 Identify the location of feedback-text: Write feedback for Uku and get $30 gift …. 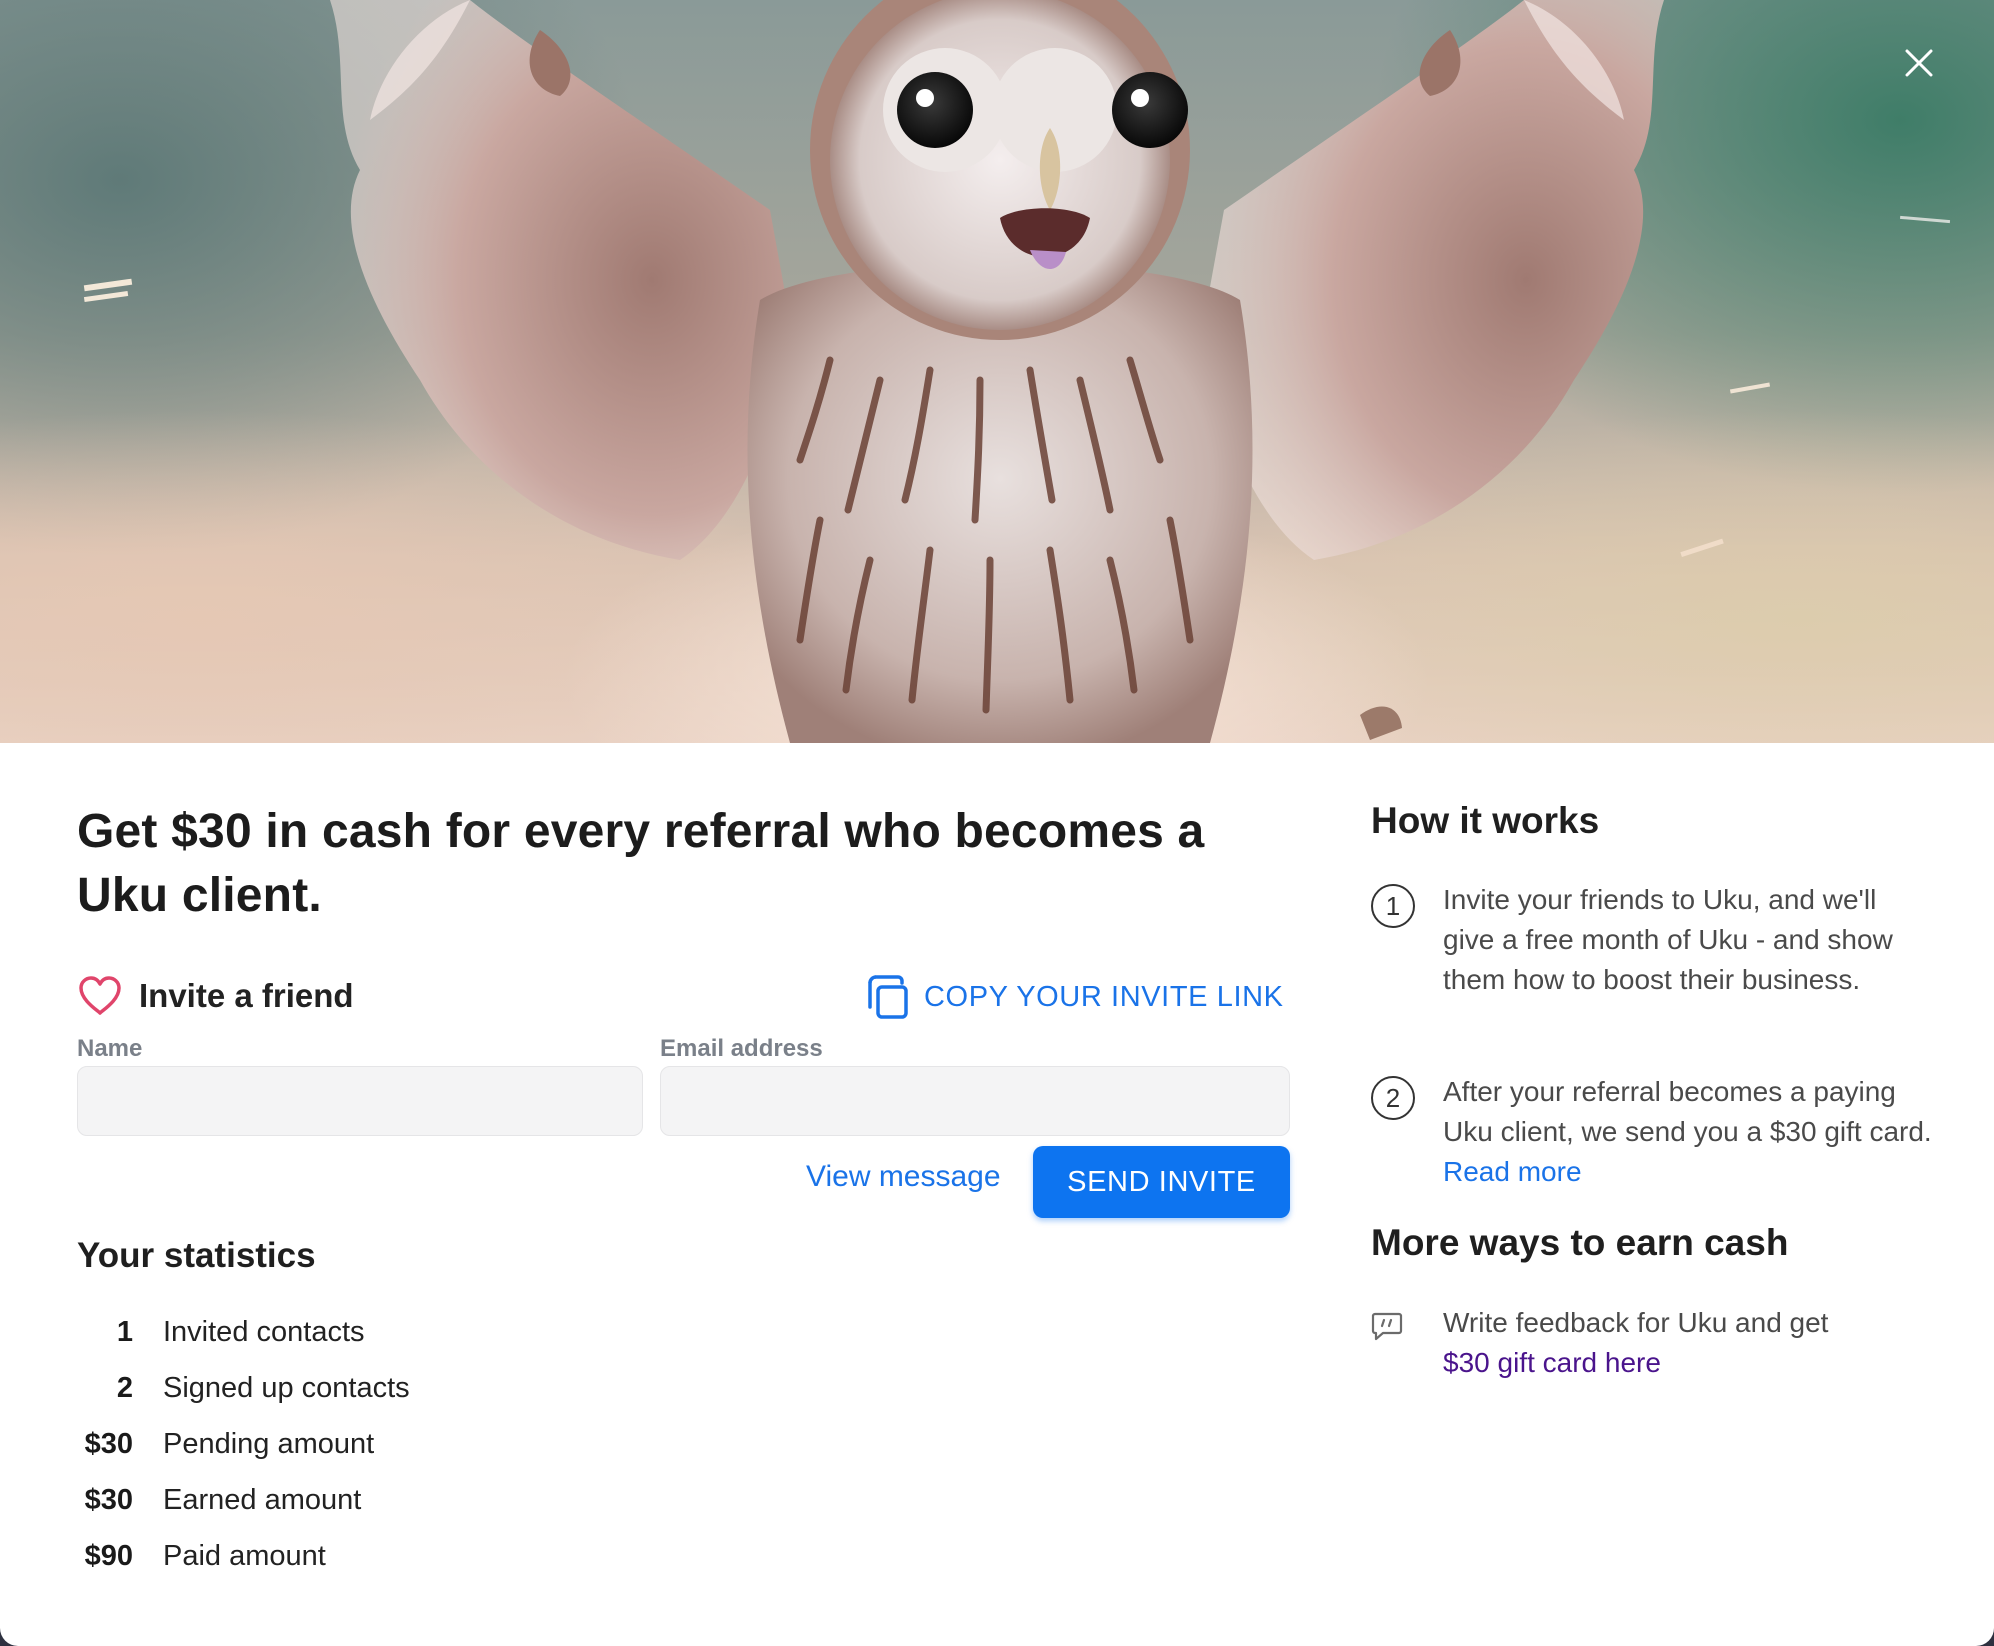
(1688, 1343).